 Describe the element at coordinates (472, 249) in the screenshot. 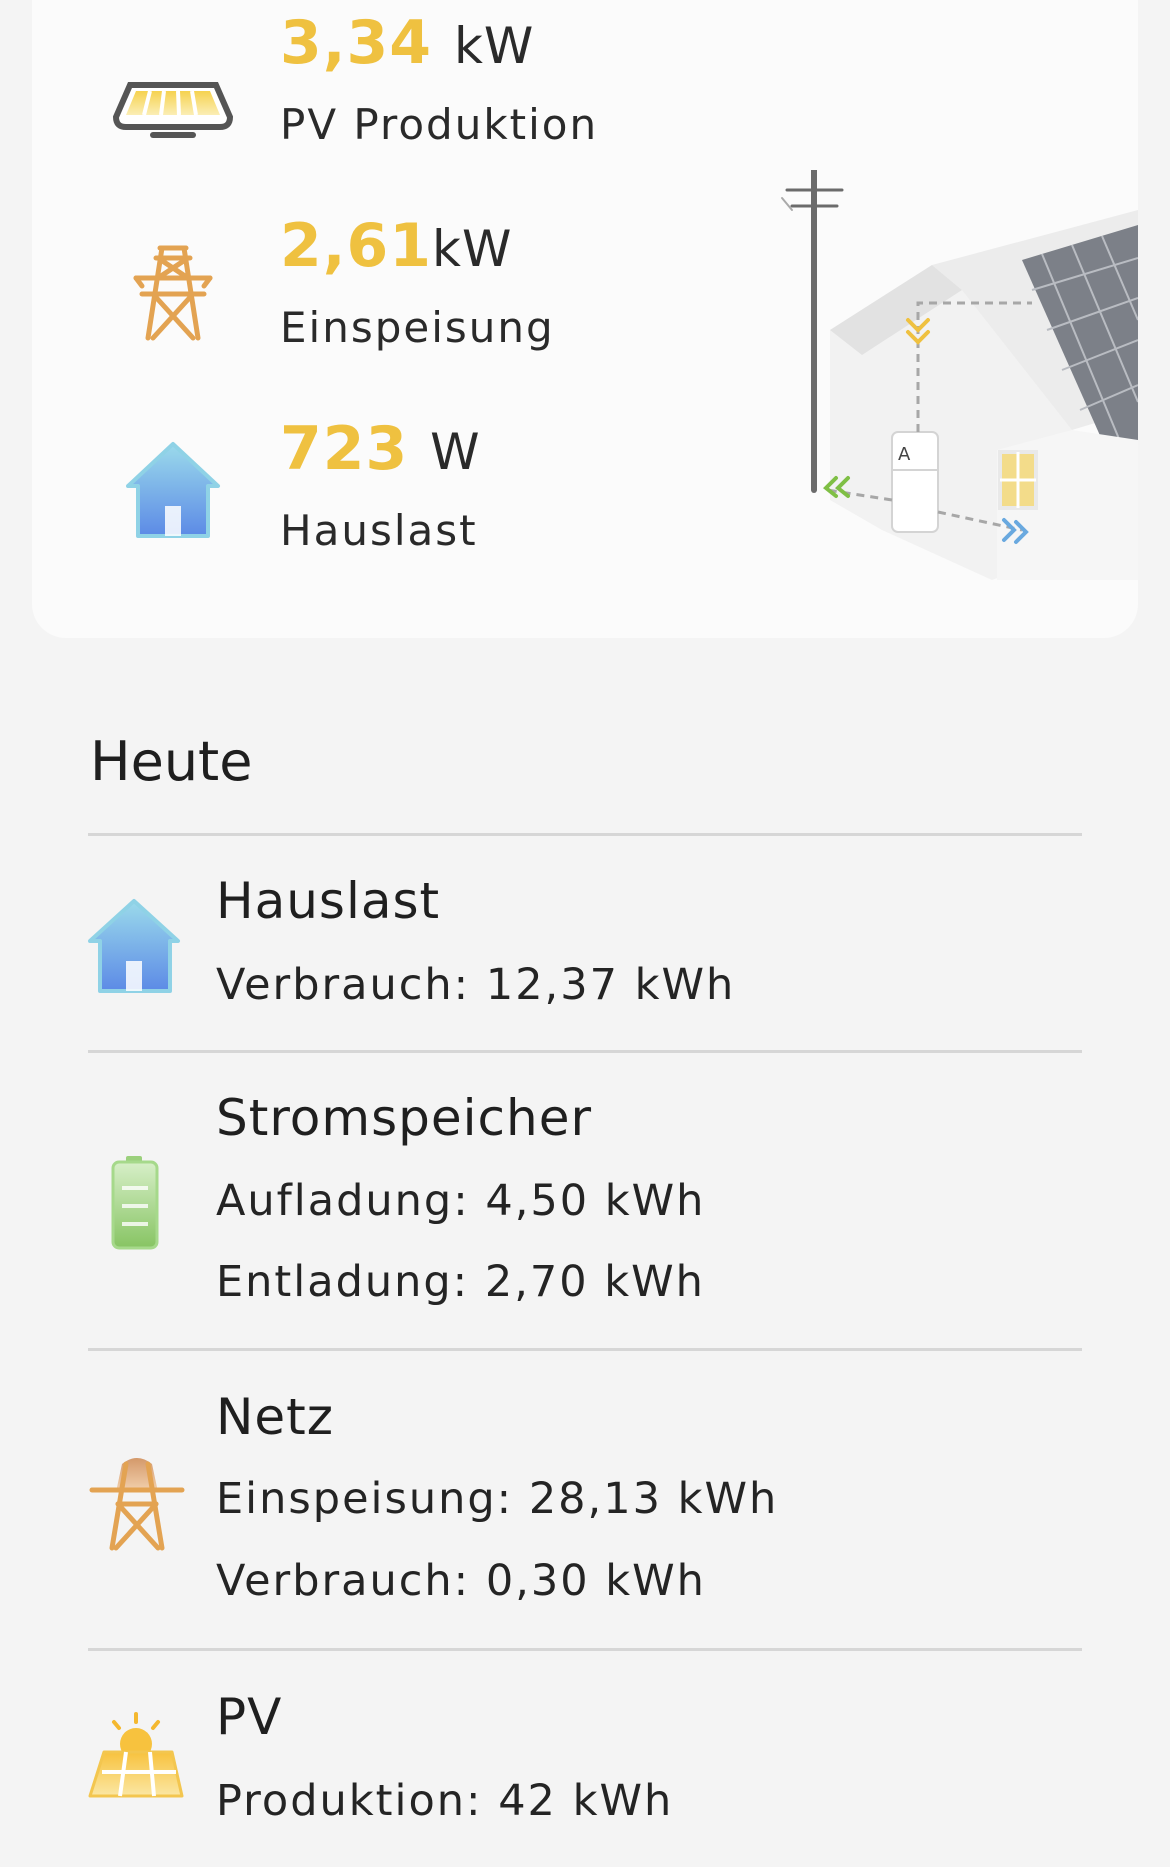

I see `grid-power-unit: kW` at that location.